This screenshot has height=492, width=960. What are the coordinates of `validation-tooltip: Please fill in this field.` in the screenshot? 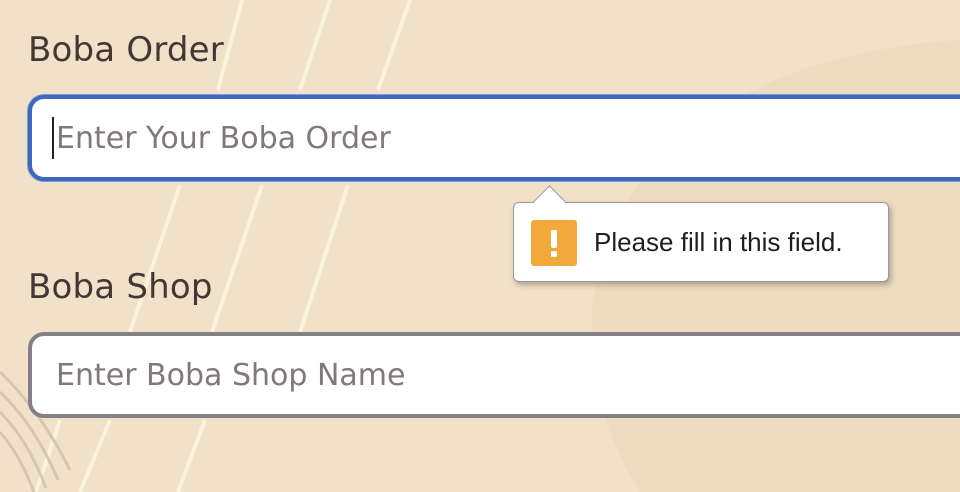 It's located at (701, 233).